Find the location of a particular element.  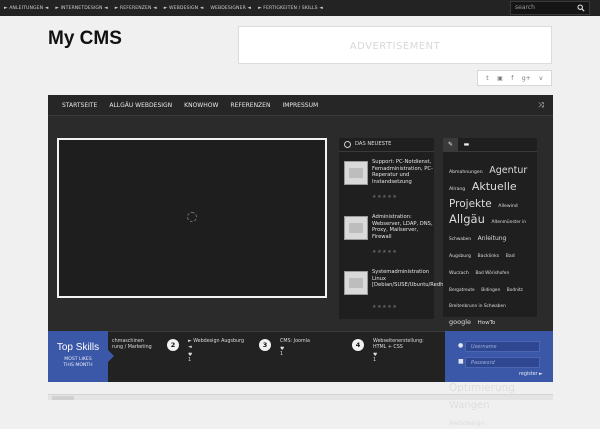

lock-icon: ■ is located at coordinates (461, 361).